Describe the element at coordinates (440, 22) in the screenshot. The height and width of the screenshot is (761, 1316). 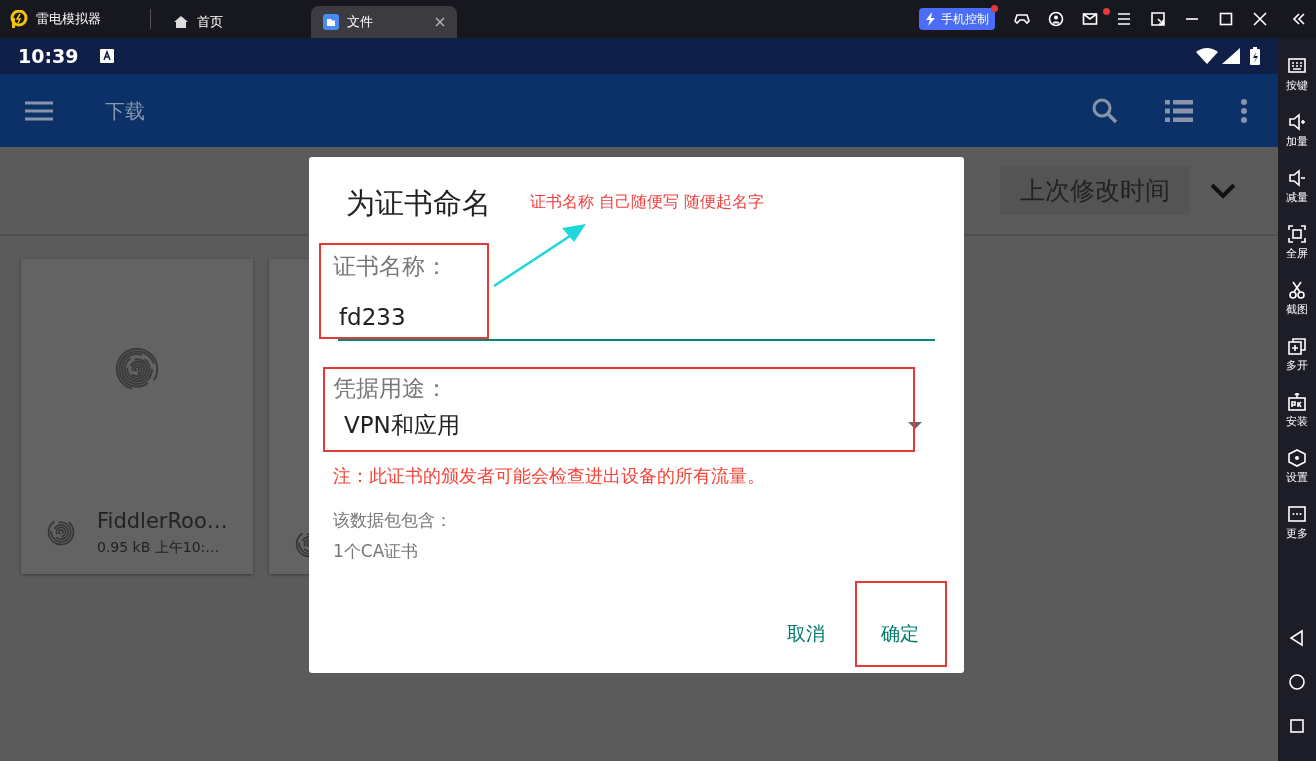
I see `close-icon` at that location.